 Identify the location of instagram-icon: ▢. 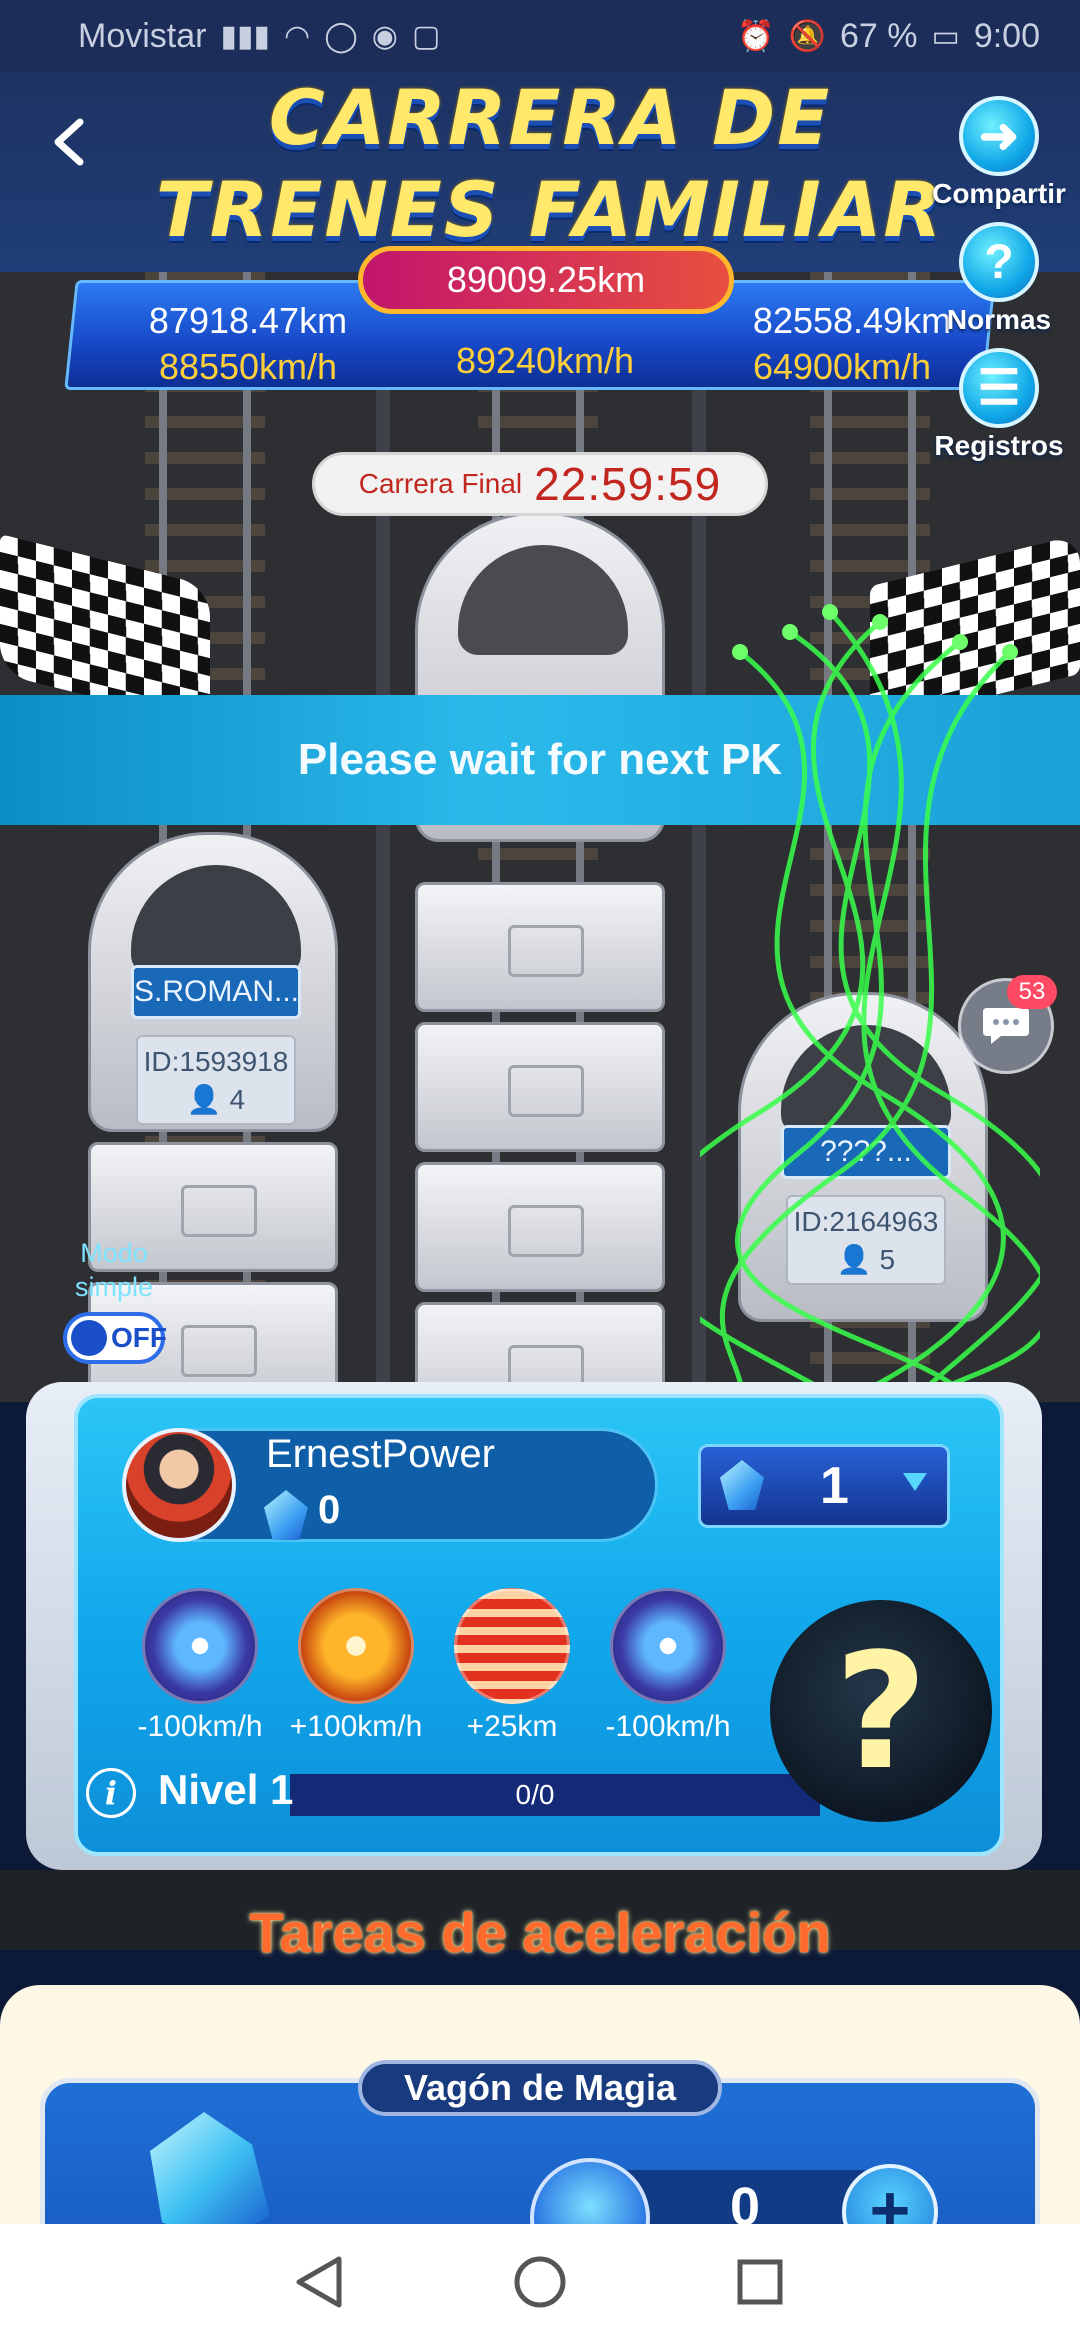
(426, 36).